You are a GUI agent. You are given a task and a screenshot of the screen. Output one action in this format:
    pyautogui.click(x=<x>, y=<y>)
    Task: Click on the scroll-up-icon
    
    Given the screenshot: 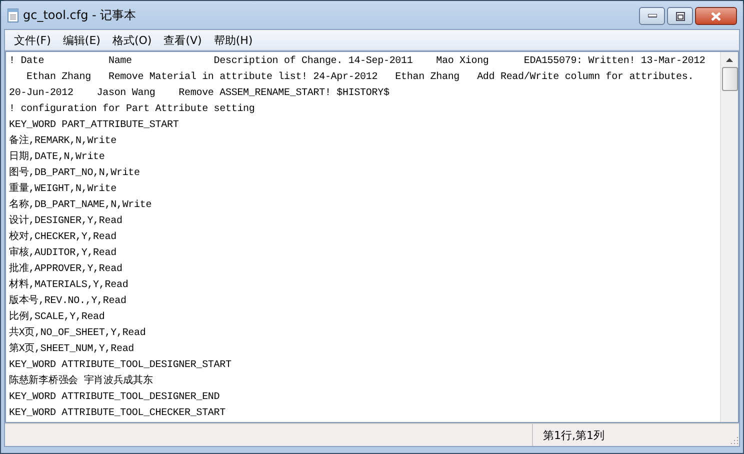 What is the action you would take?
    pyautogui.click(x=729, y=60)
    